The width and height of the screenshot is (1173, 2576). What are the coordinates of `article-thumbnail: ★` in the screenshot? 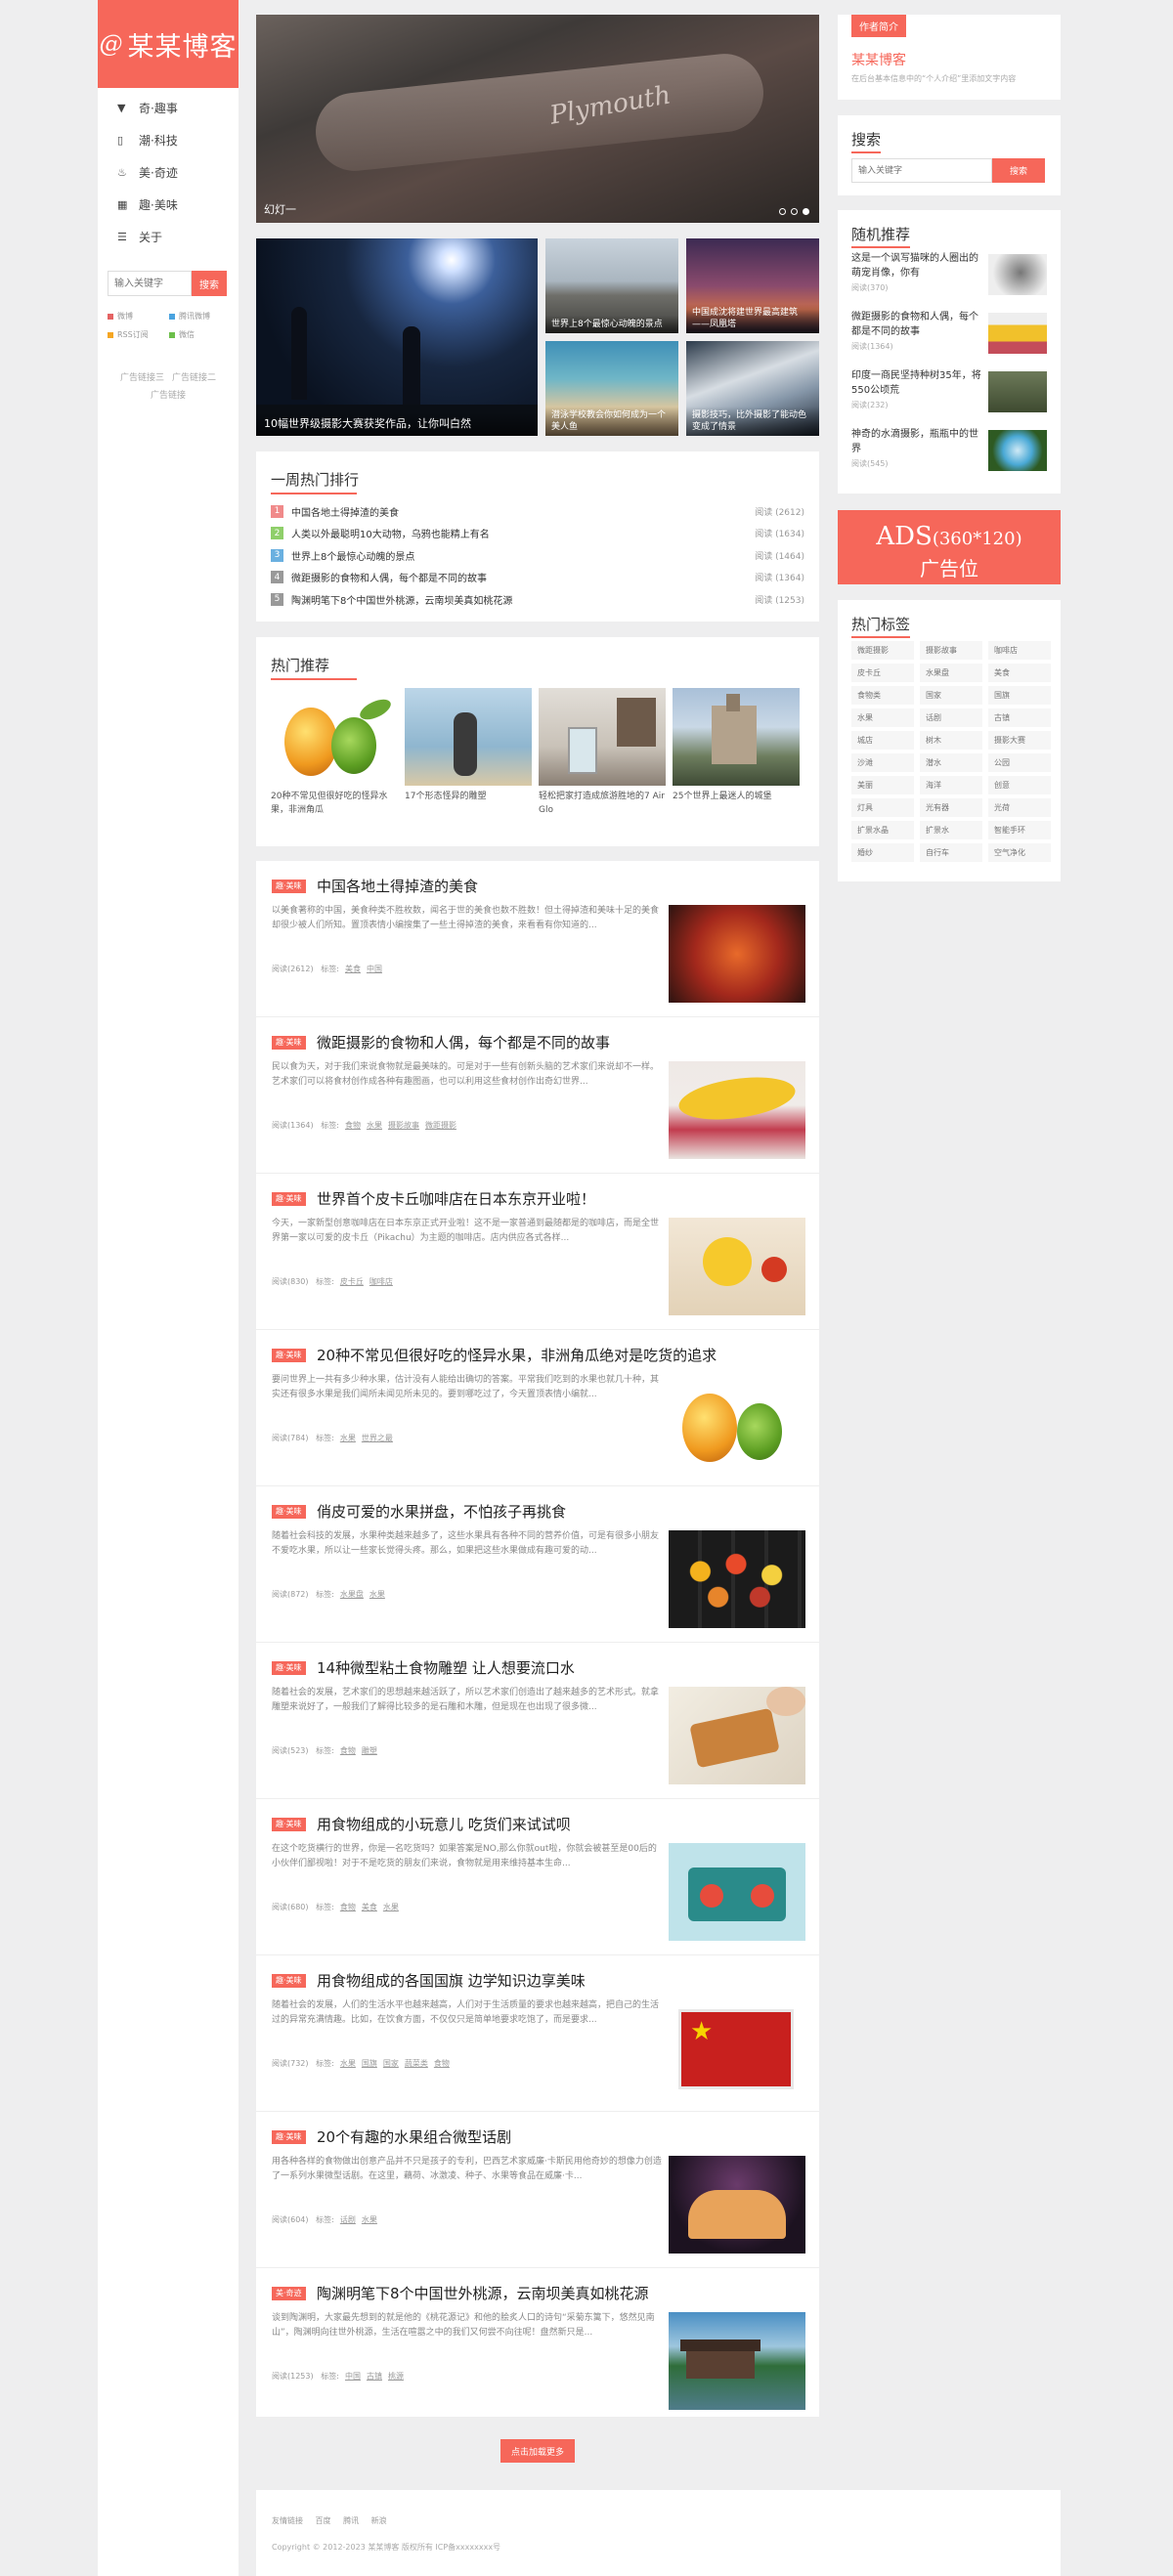 It's located at (737, 2048).